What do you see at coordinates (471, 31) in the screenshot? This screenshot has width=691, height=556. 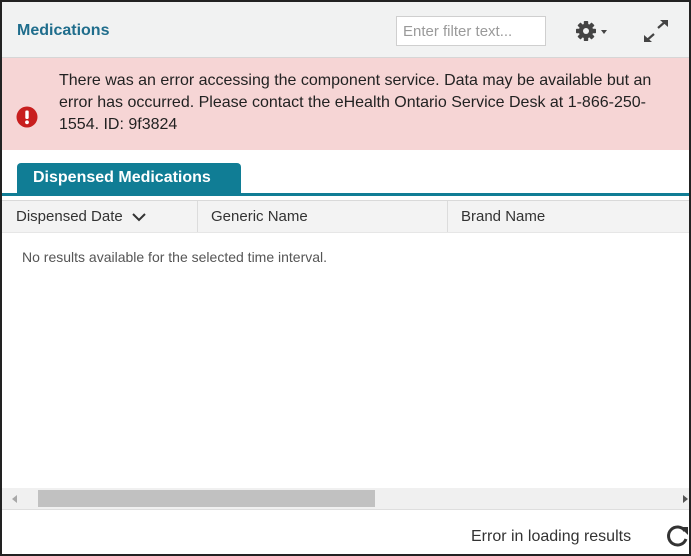 I see `filter-input` at bounding box center [471, 31].